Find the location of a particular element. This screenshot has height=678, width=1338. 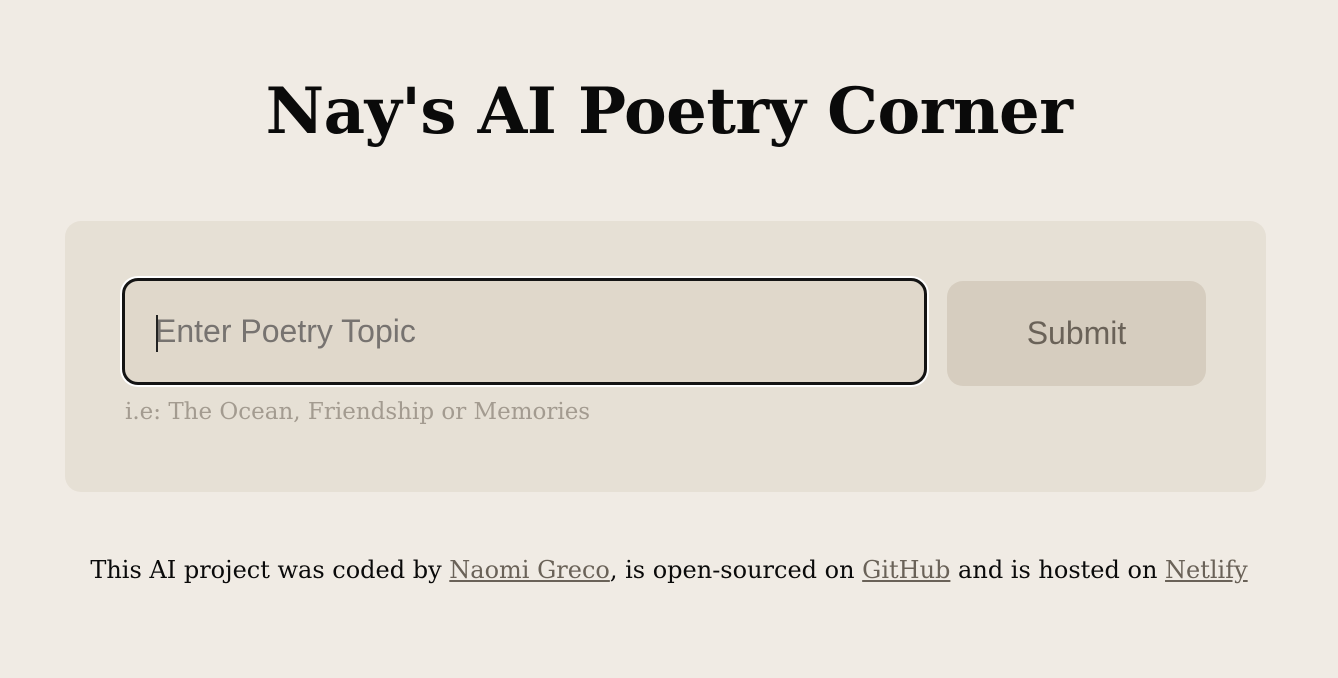

text-cursor is located at coordinates (157, 333).